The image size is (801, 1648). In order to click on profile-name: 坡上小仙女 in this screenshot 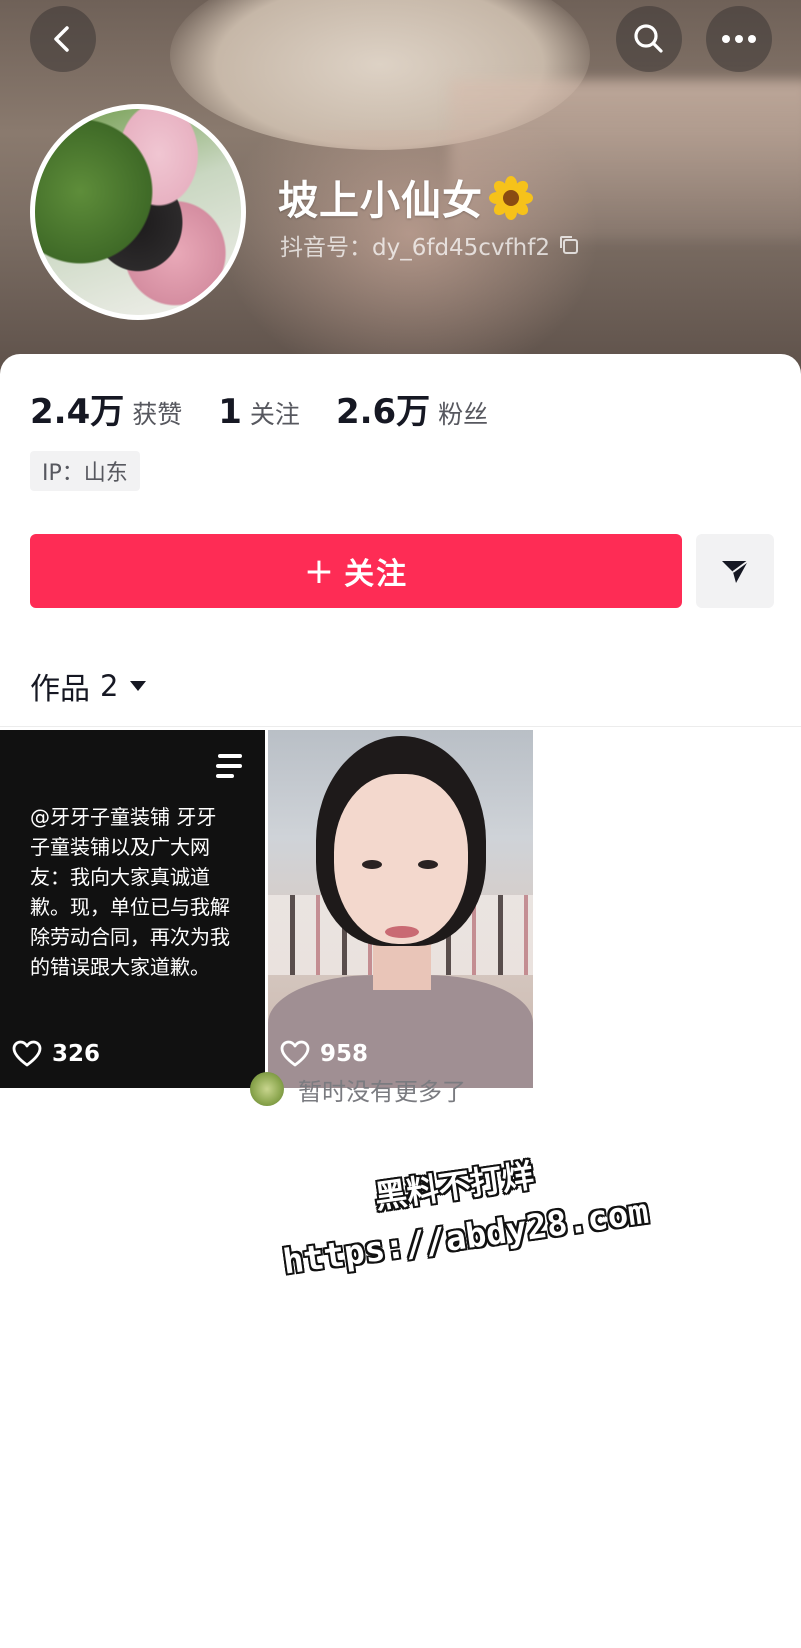, I will do `click(405, 197)`.